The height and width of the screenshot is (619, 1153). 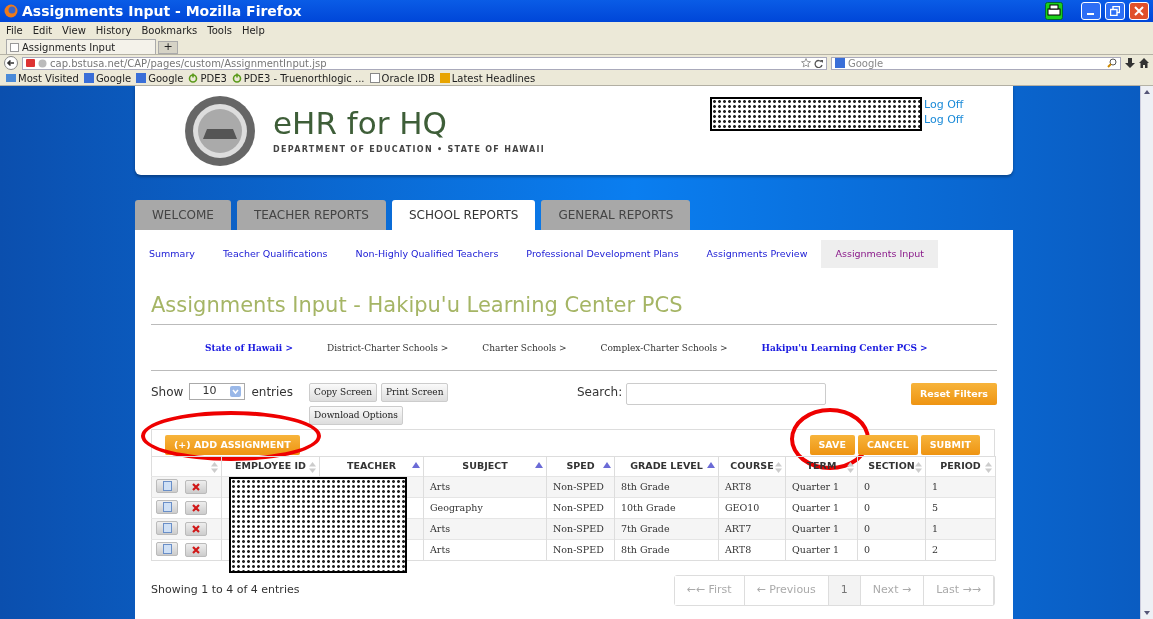 I want to click on breadcrumb-link: State of Hawaii >, so click(x=249, y=348).